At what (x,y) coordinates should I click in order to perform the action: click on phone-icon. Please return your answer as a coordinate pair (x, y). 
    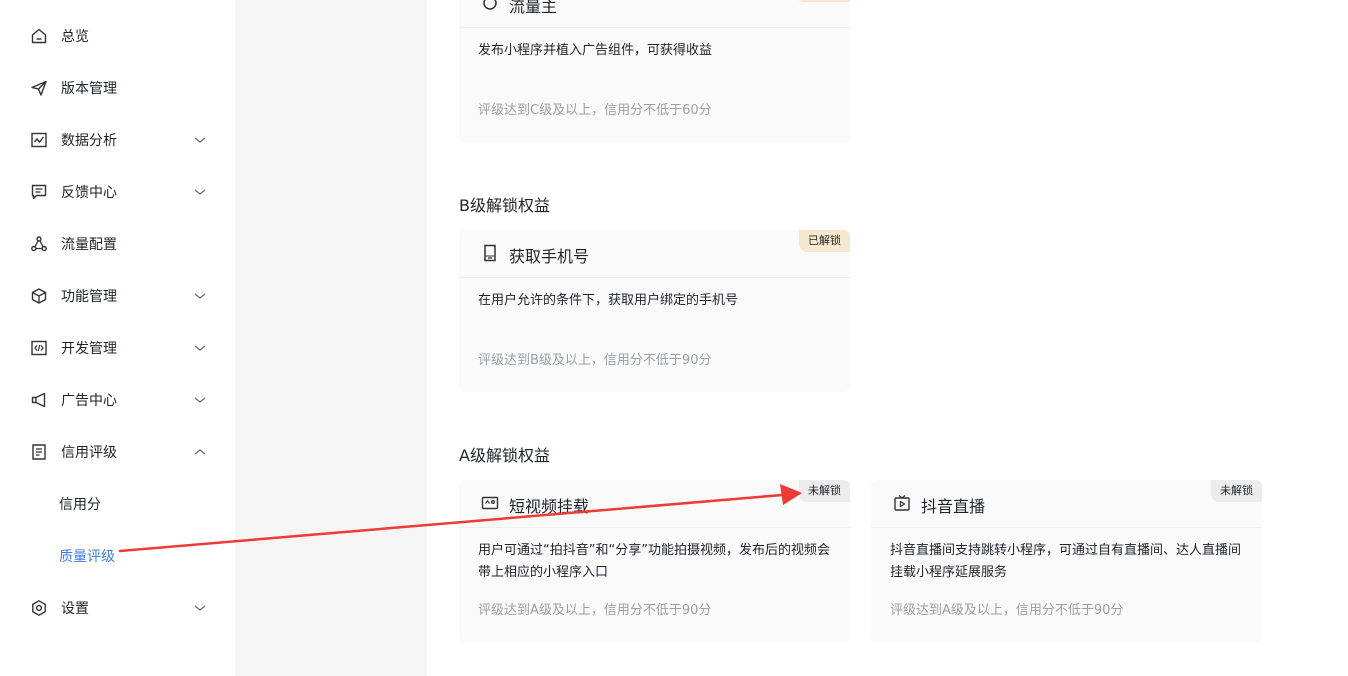
    Looking at the image, I should click on (490, 253).